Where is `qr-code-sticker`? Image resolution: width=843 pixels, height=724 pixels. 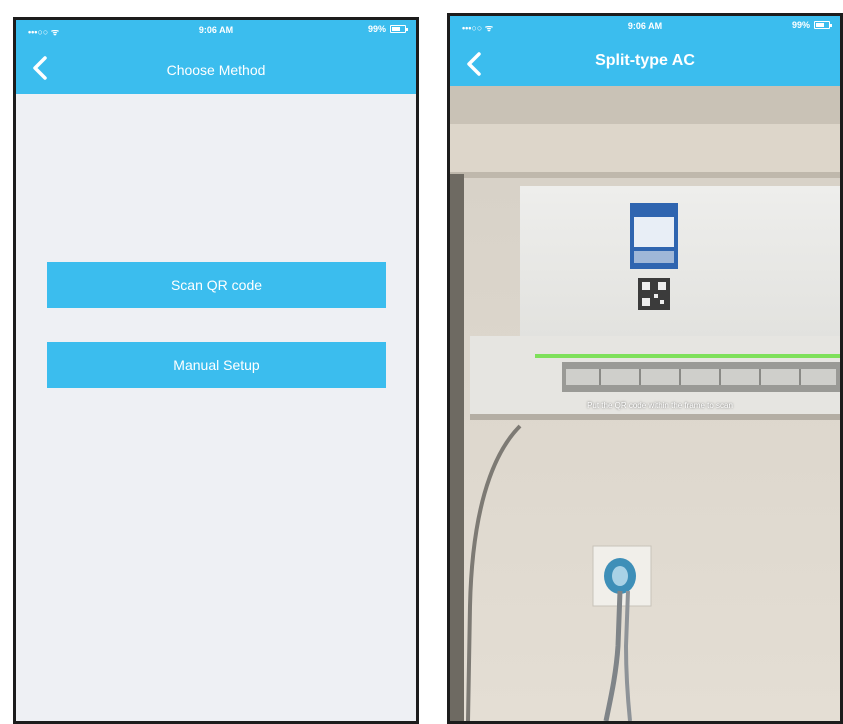
qr-code-sticker is located at coordinates (654, 294).